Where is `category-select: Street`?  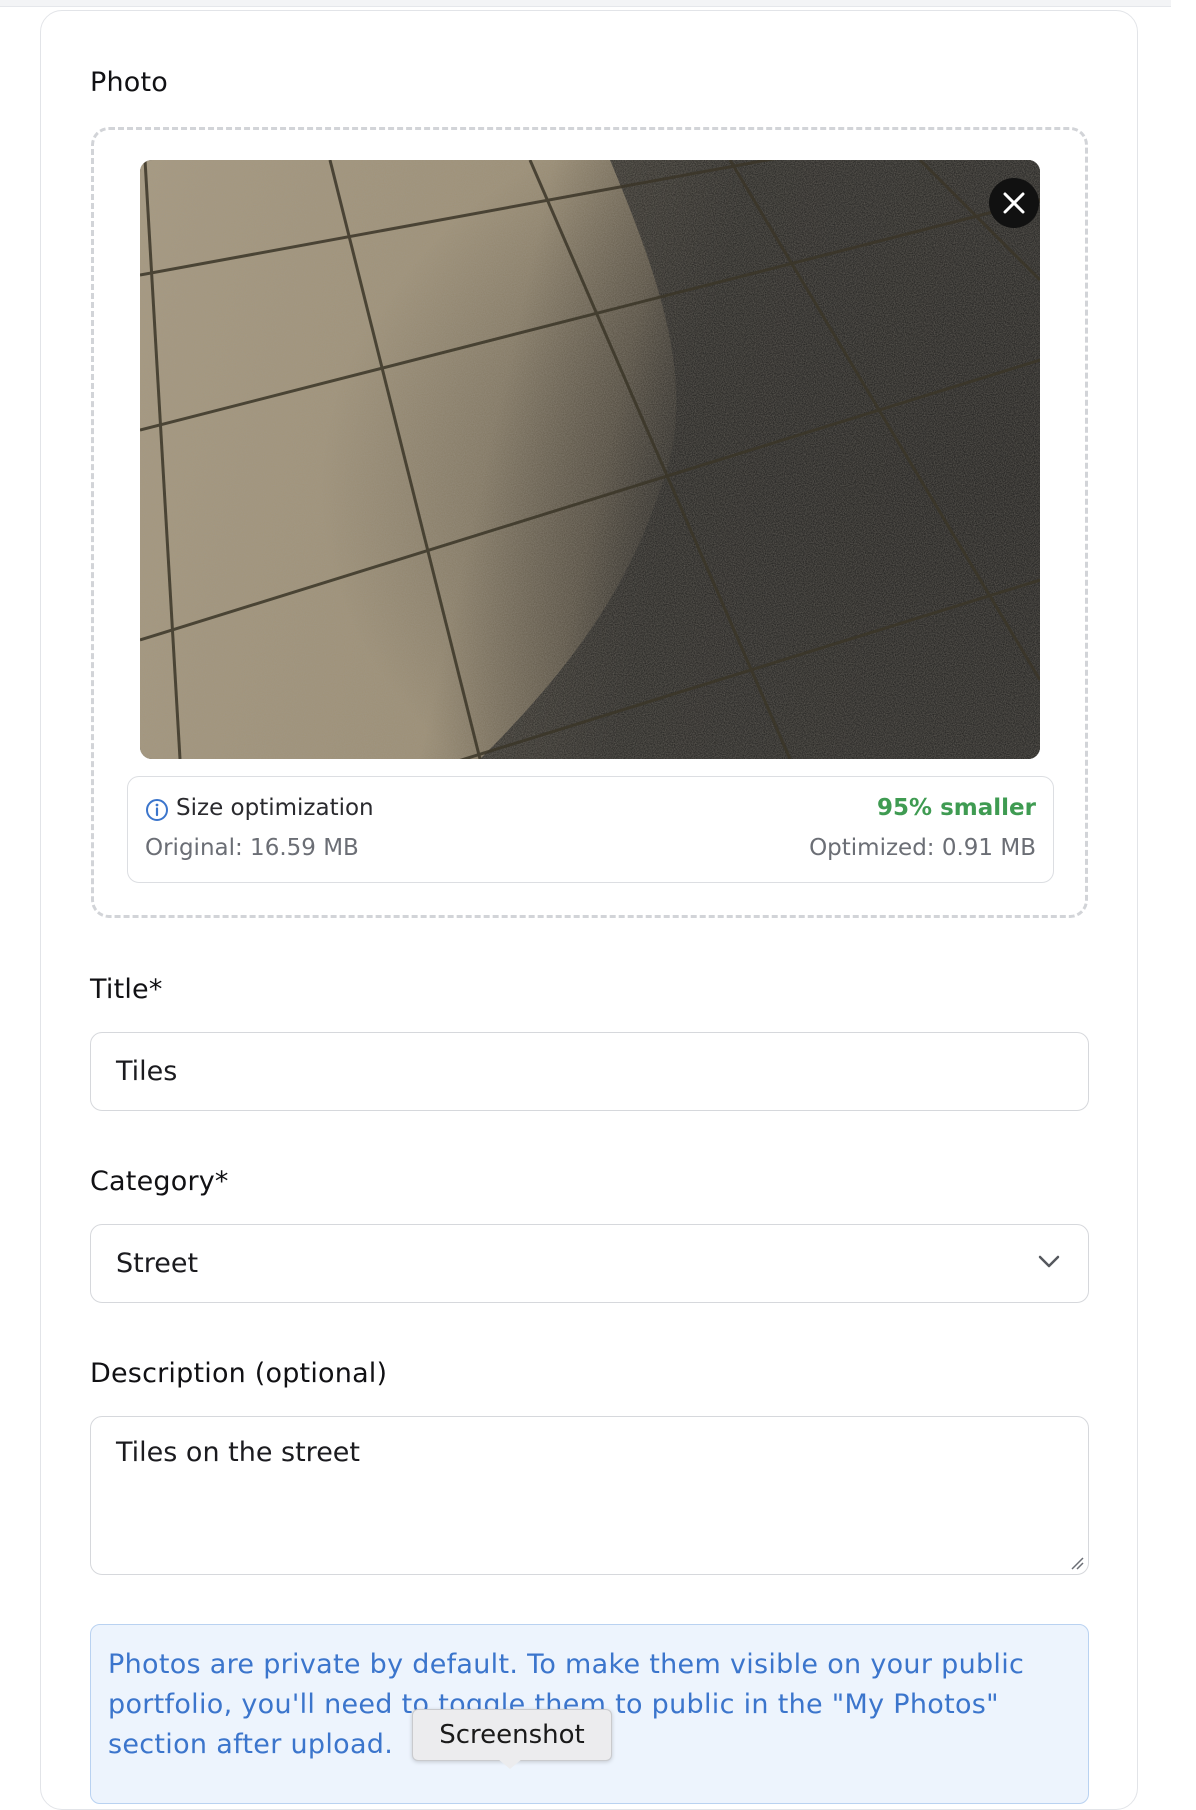
category-select: Street is located at coordinates (589, 1263).